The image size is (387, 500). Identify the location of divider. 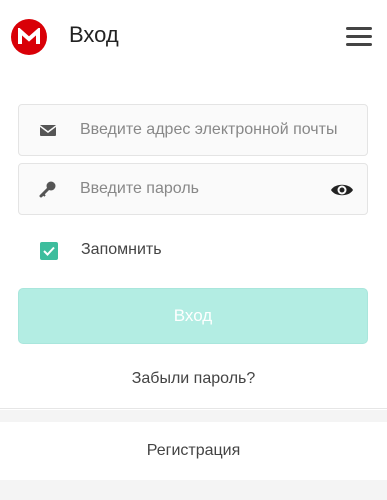
(193, 408).